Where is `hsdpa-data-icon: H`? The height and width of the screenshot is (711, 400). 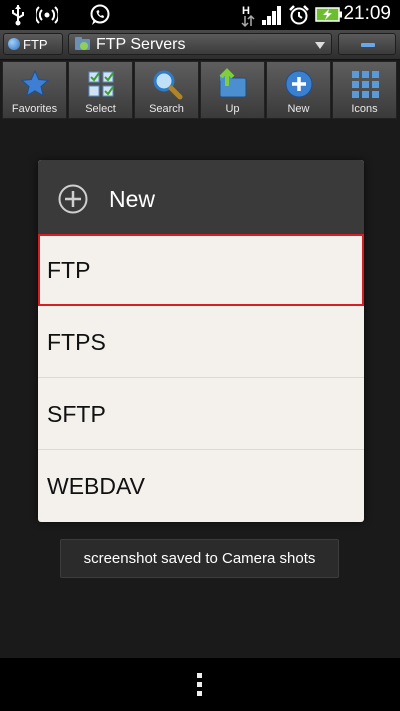
hsdpa-data-icon: H is located at coordinates (248, 16).